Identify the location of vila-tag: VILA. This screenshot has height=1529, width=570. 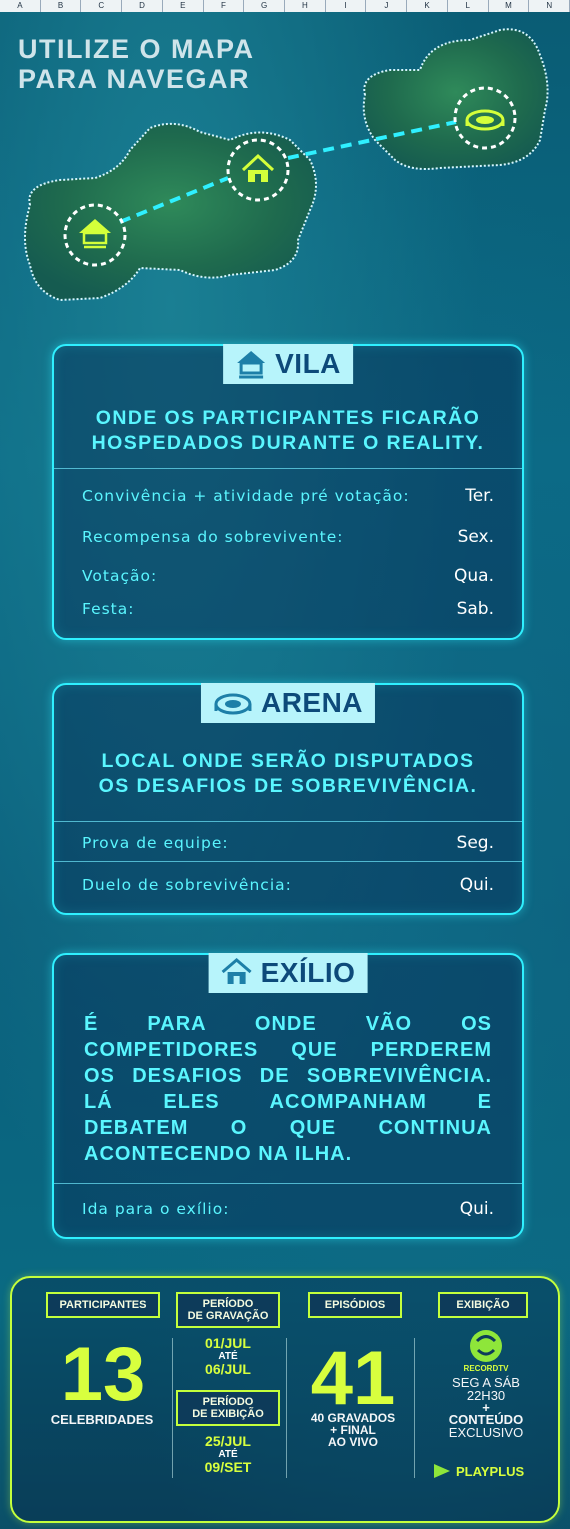
(288, 364).